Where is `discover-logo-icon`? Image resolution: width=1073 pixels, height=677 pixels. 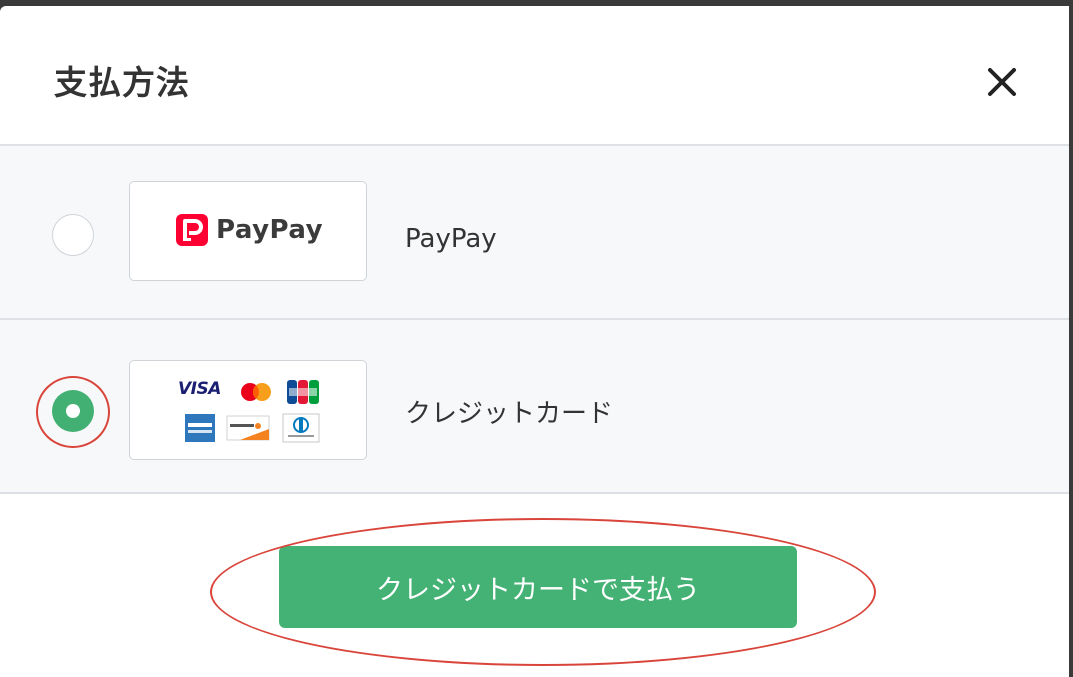
discover-logo-icon is located at coordinates (248, 428).